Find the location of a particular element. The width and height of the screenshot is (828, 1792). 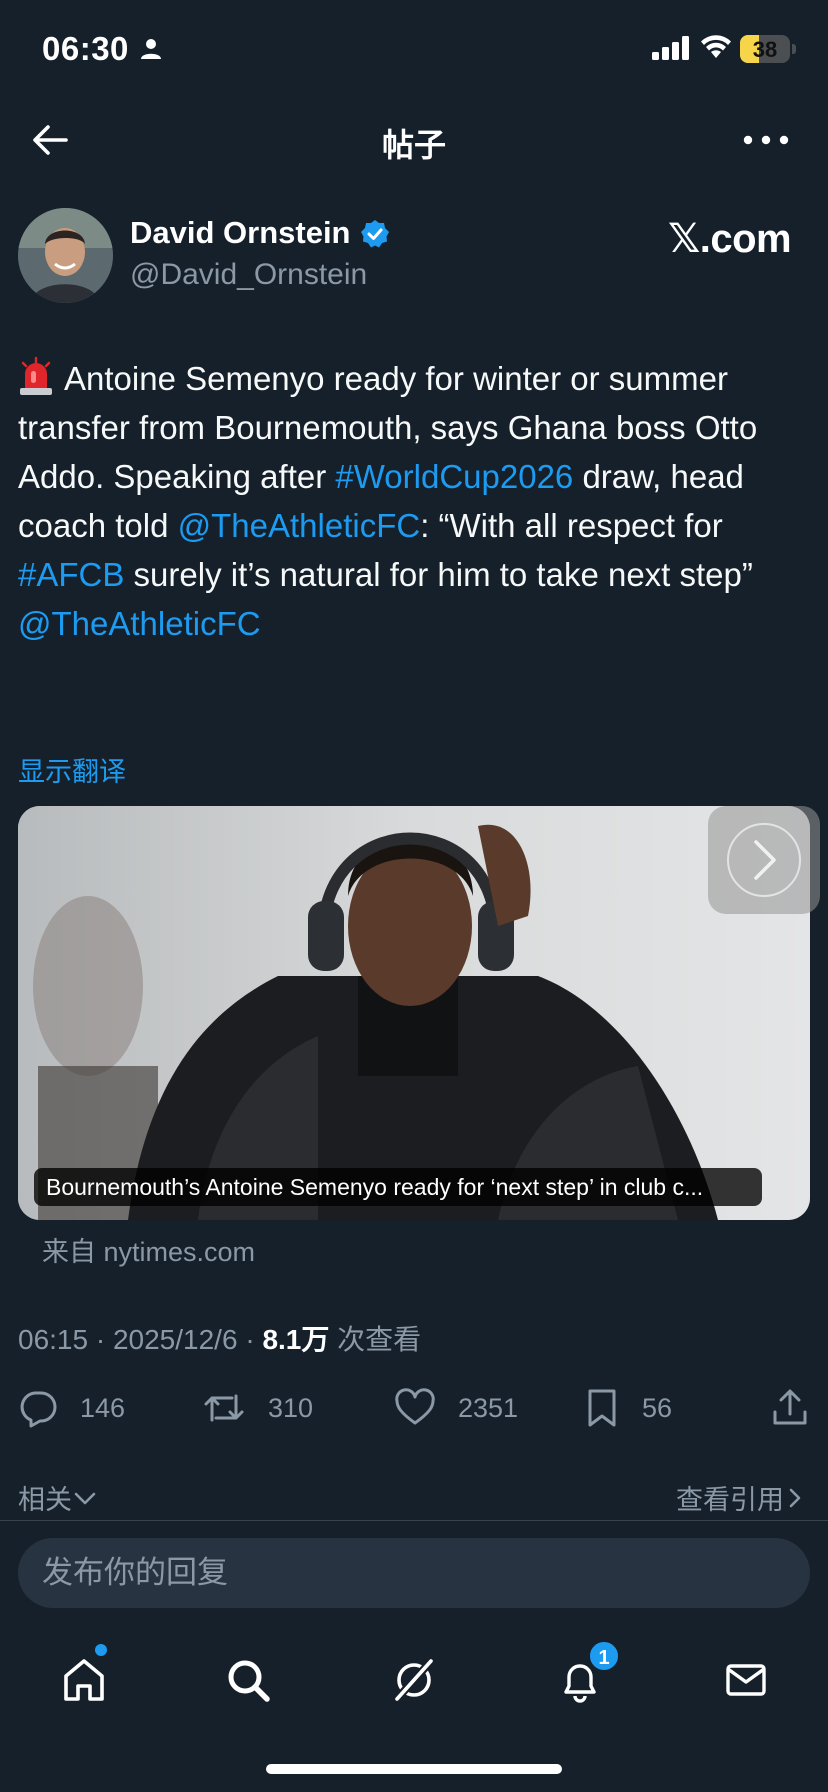

like-count: 2351 is located at coordinates (488, 1407).